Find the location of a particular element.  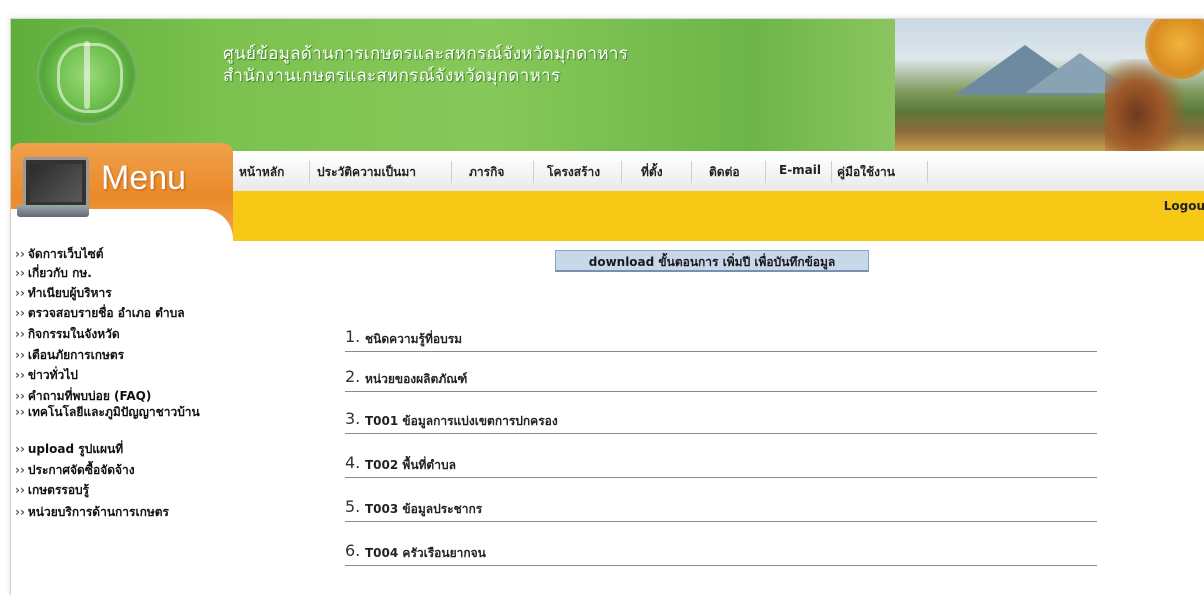

logout-link: Logou is located at coordinates (1184, 206).